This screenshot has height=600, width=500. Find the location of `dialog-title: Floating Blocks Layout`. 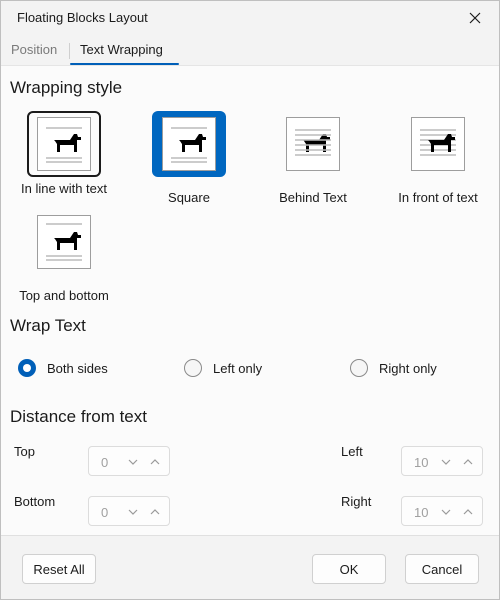

dialog-title: Floating Blocks Layout is located at coordinates (82, 17).